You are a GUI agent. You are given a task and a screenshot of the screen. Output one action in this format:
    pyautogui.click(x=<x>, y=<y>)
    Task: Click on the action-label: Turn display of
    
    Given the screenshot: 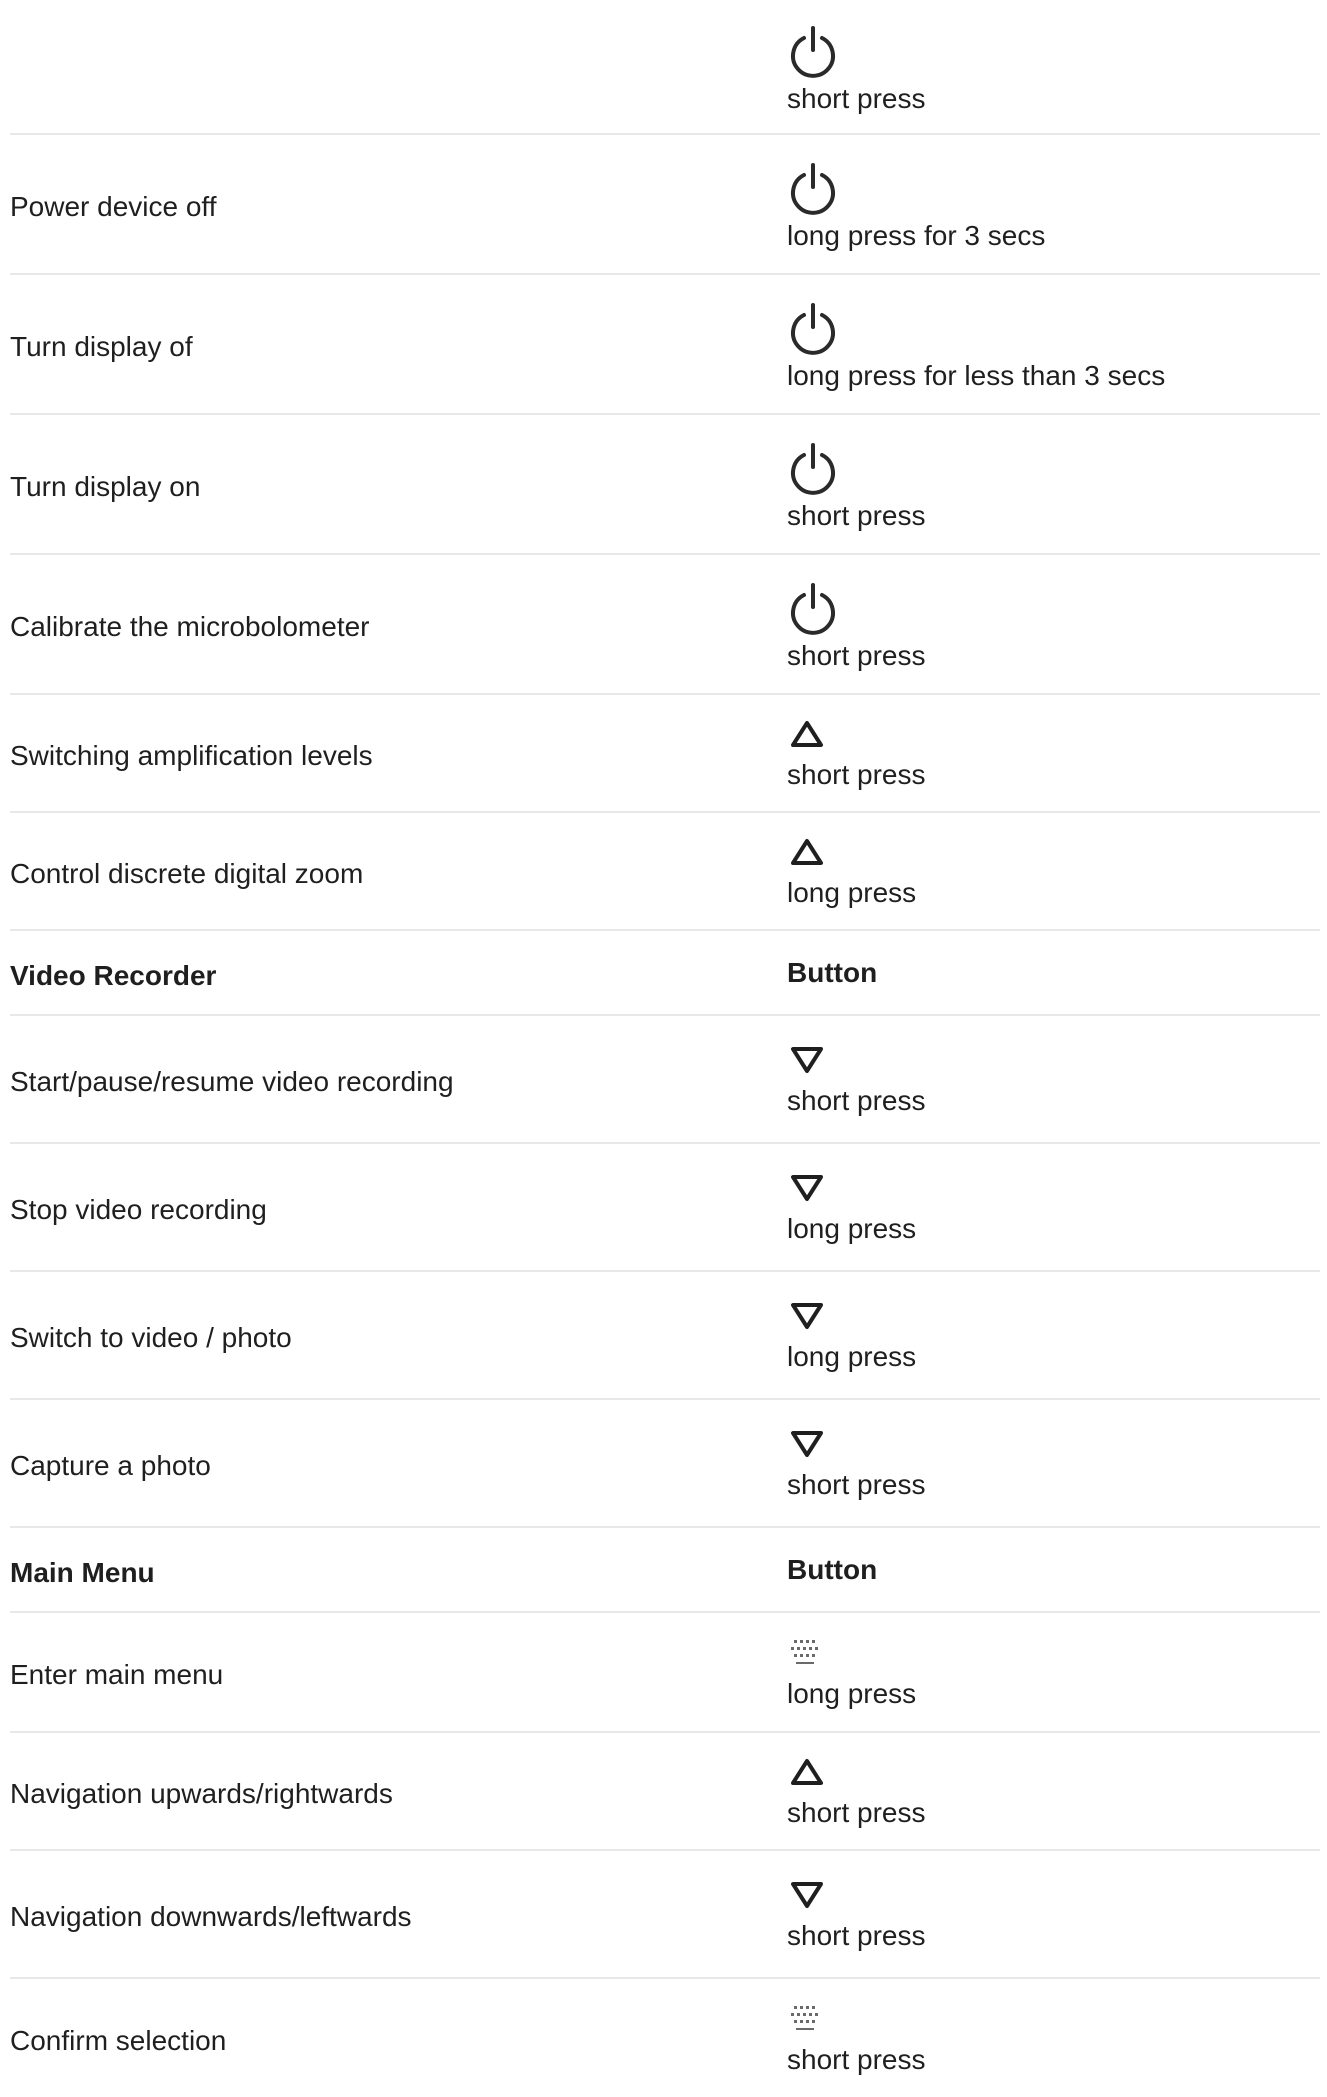 What is the action you would take?
    pyautogui.click(x=101, y=346)
    